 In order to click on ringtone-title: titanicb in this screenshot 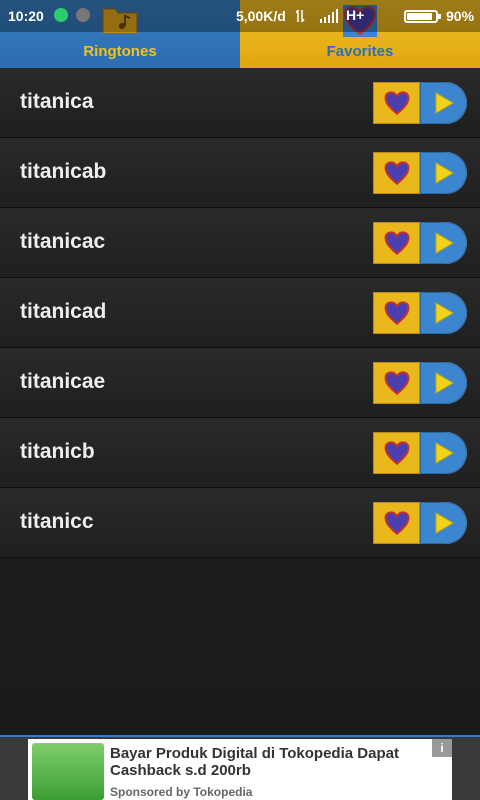, I will do `click(57, 452)`.